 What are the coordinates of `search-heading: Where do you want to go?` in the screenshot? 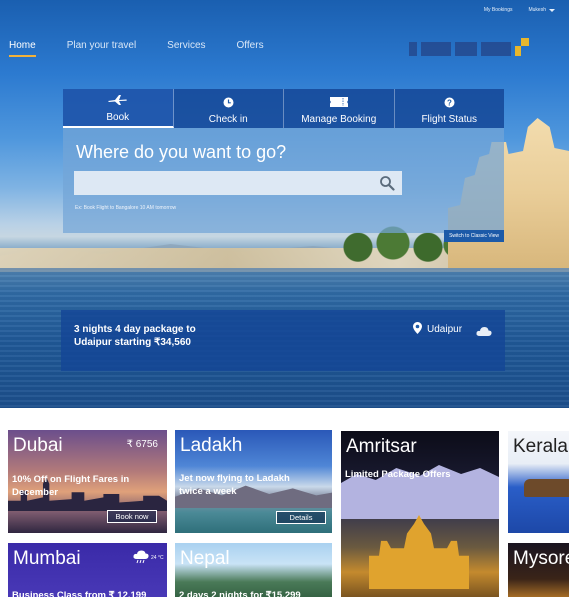 It's located at (181, 152).